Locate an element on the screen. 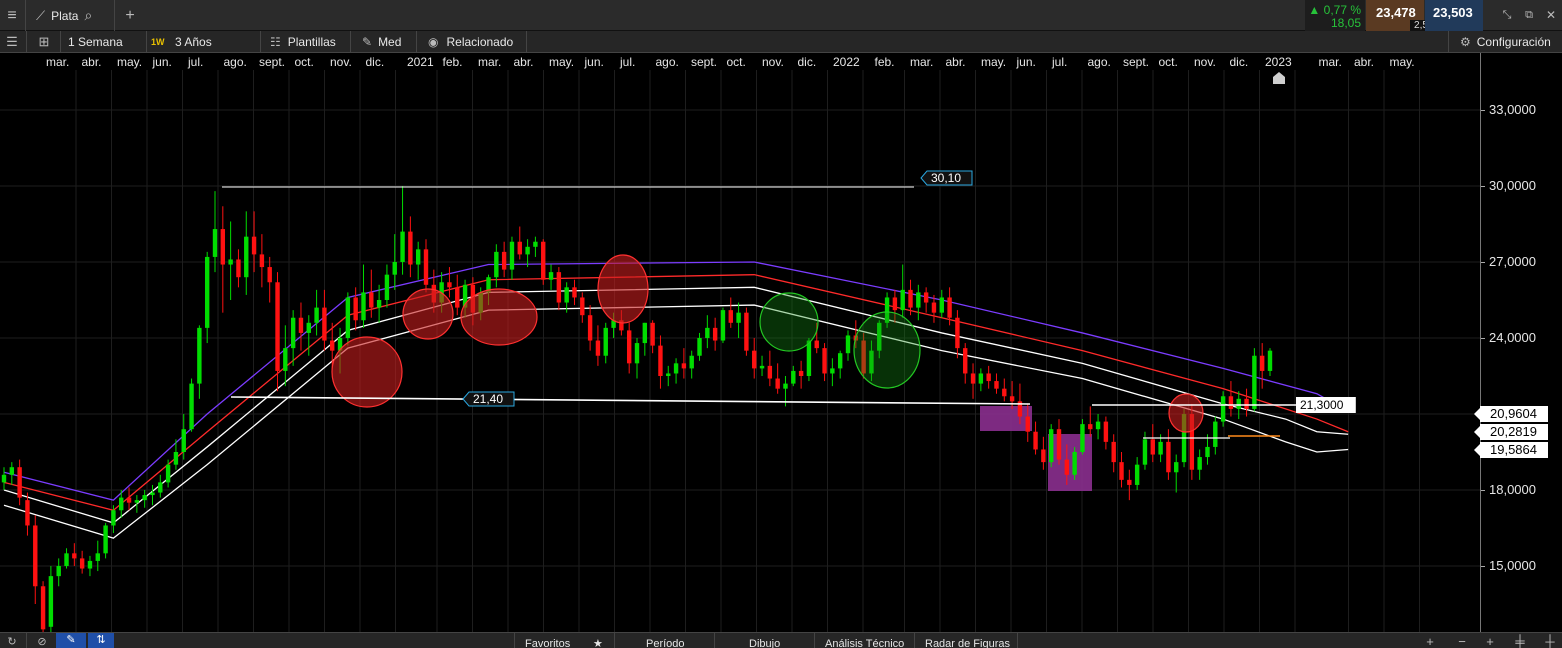  interval-selector: 1 Semana is located at coordinates (95, 42).